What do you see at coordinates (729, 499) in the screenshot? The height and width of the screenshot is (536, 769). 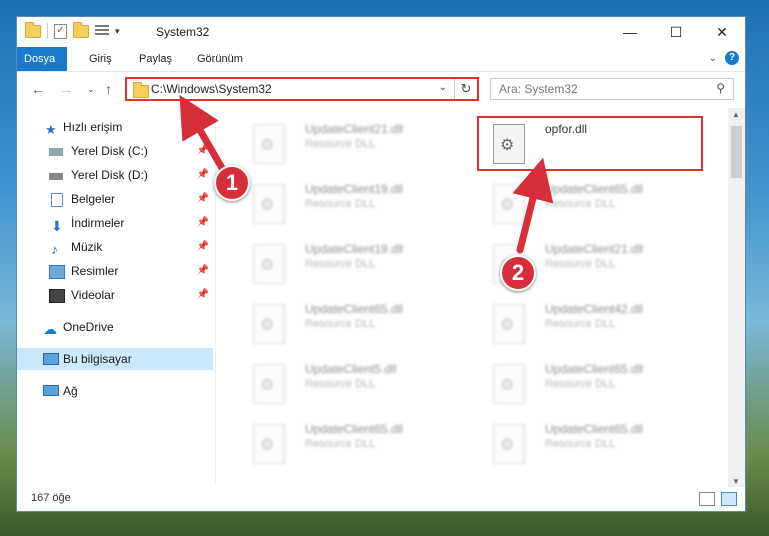 I see `tiles-view-icon` at bounding box center [729, 499].